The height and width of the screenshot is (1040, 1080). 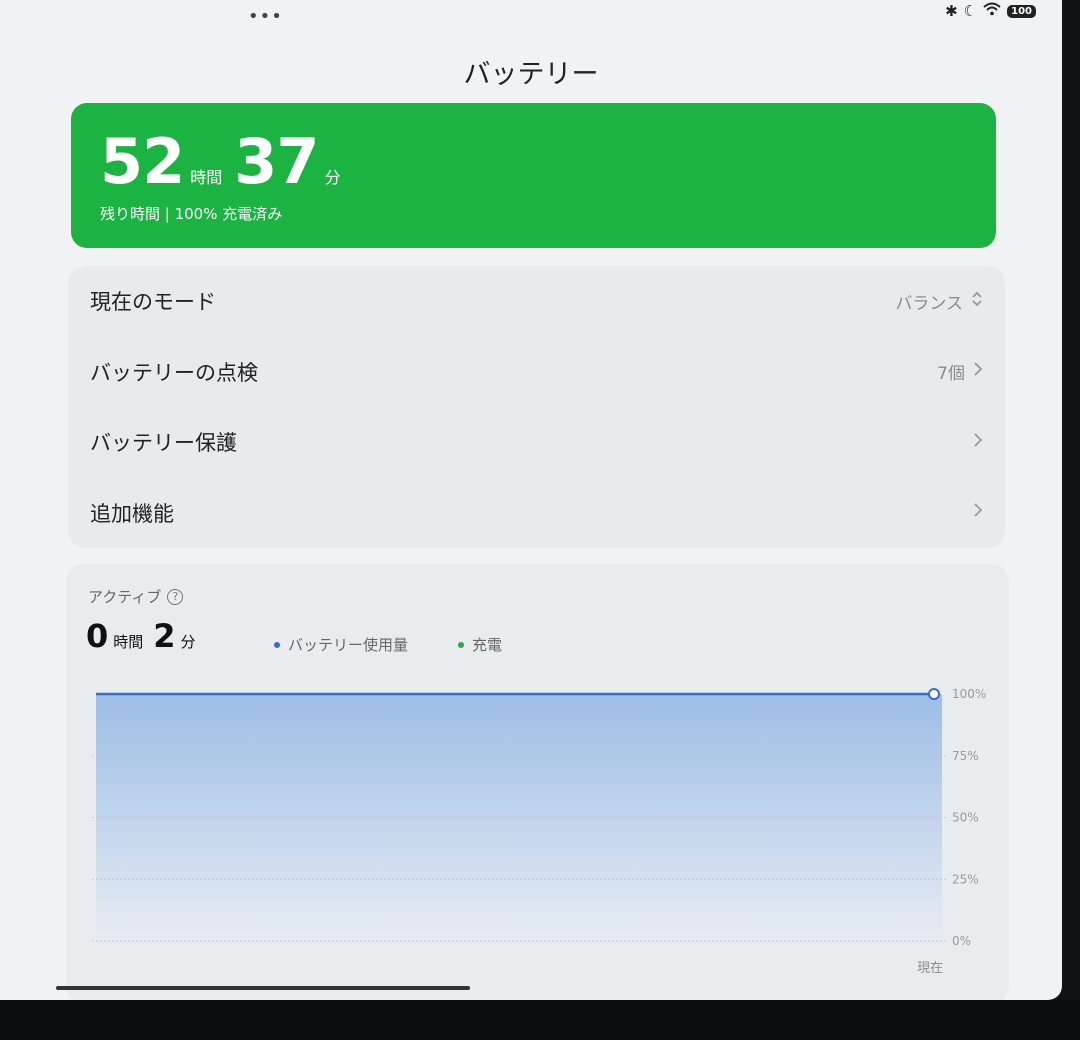 What do you see at coordinates (961, 941) in the screenshot?
I see `y-tick-label: 0%` at bounding box center [961, 941].